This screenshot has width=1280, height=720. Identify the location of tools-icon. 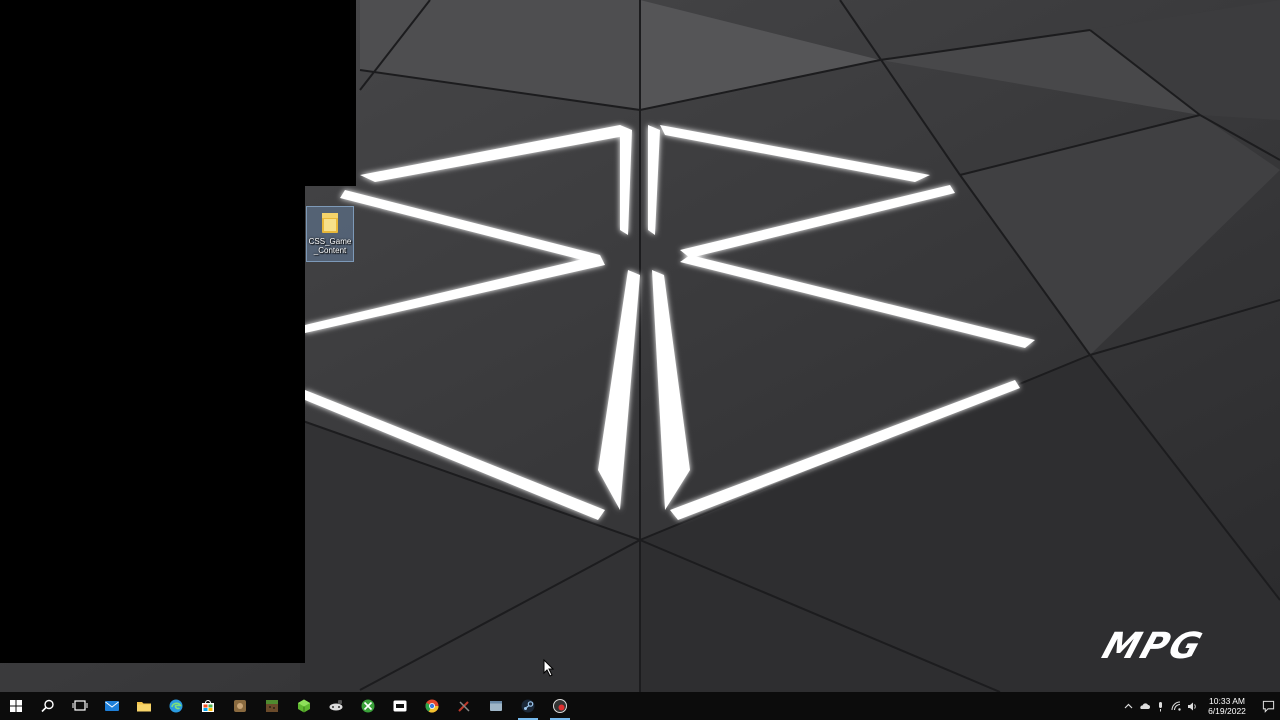
(464, 706).